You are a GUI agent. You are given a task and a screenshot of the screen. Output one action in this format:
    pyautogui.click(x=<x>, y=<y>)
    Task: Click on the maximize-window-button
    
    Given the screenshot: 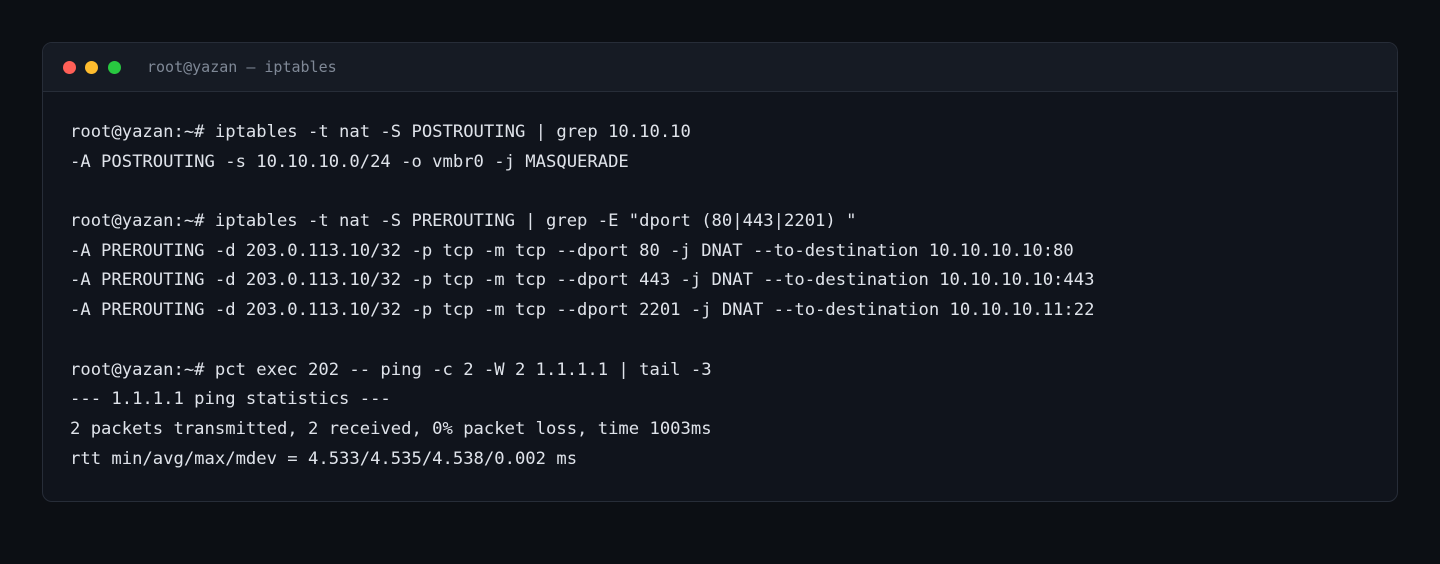 What is the action you would take?
    pyautogui.click(x=114, y=67)
    